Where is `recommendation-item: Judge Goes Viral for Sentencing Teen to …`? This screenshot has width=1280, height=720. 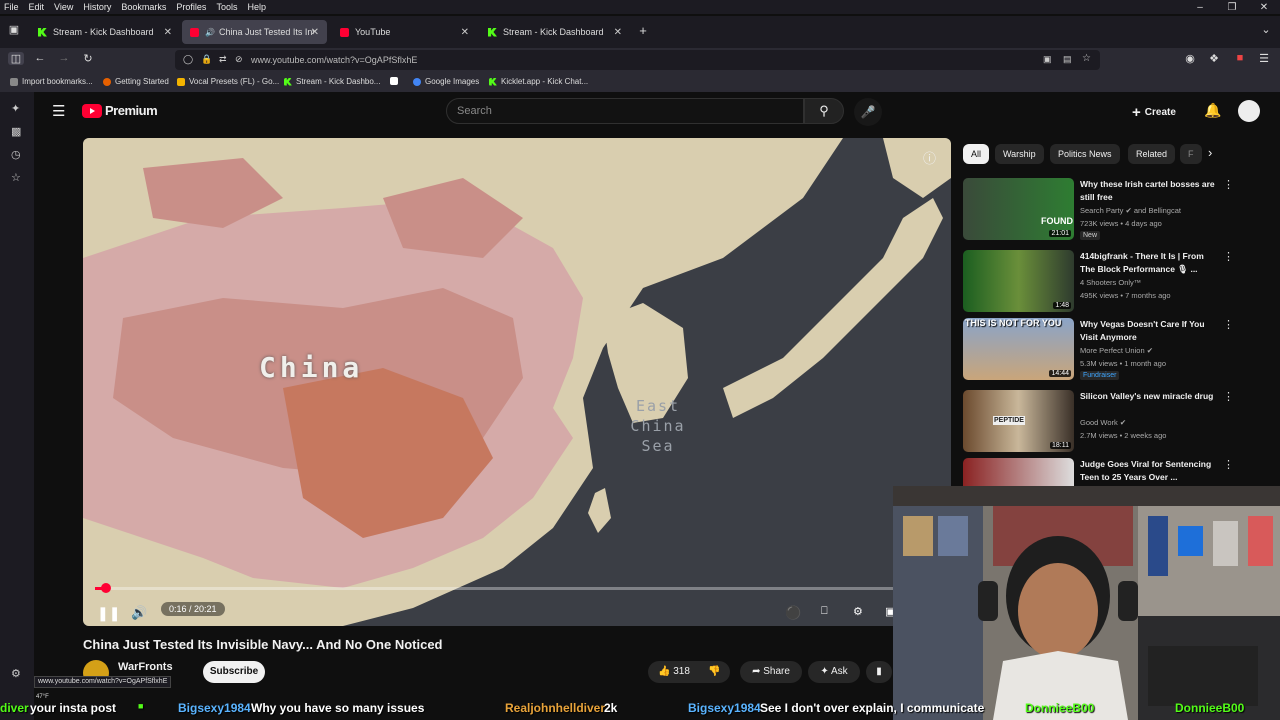 recommendation-item: Judge Goes Viral for Sentencing Teen to … is located at coordinates (1103, 472).